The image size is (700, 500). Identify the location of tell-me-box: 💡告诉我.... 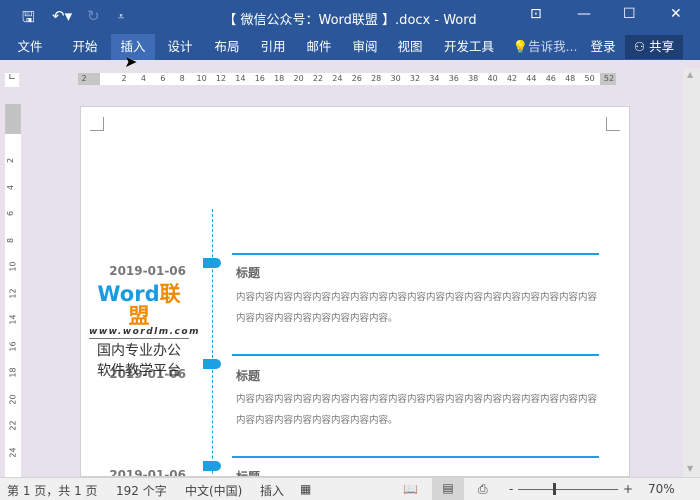
(545, 47).